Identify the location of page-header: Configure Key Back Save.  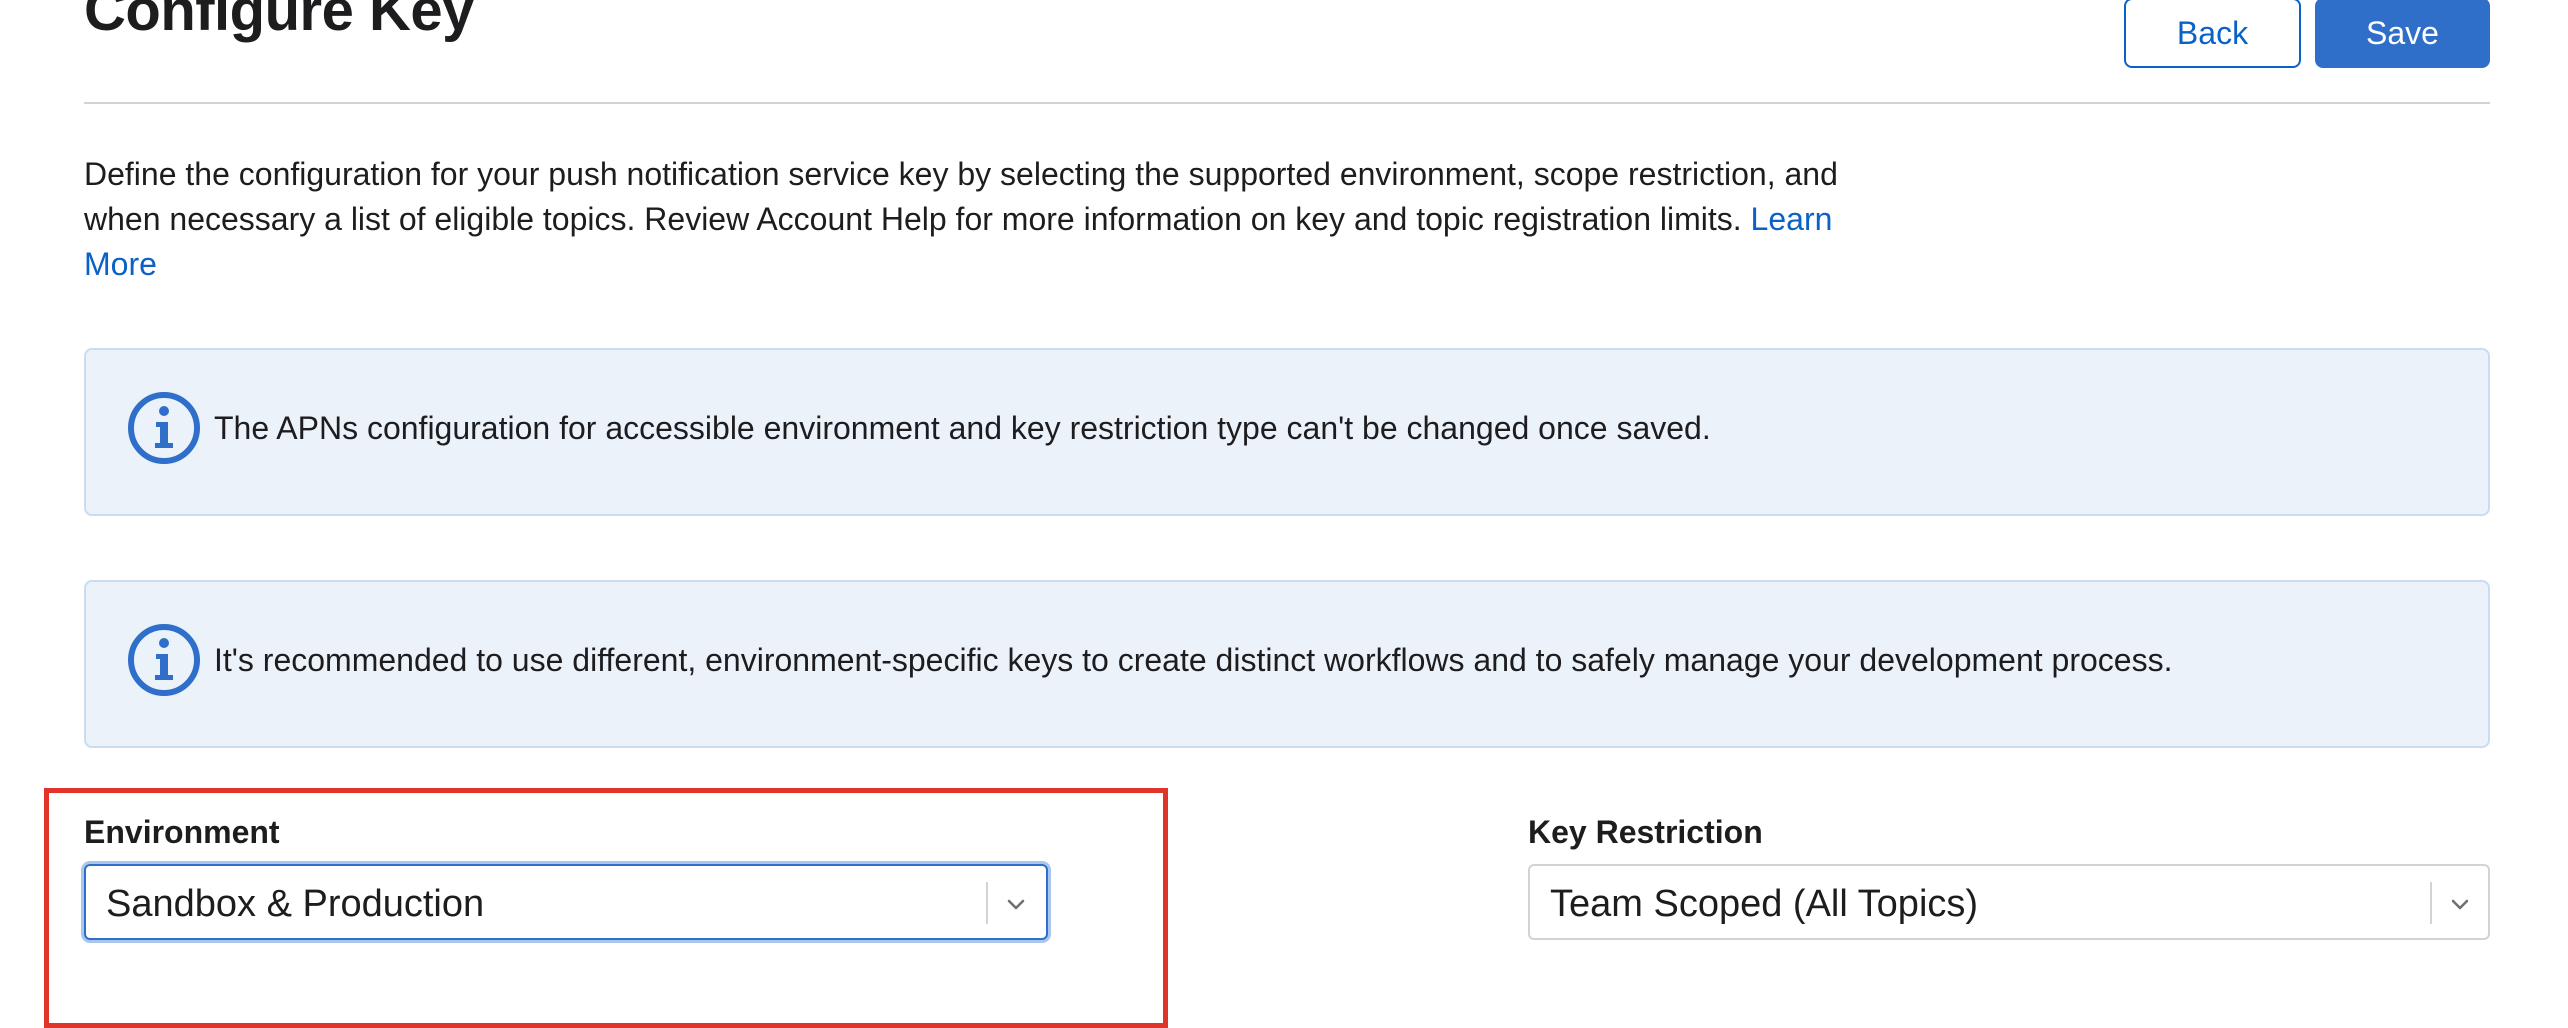
(1287, 52).